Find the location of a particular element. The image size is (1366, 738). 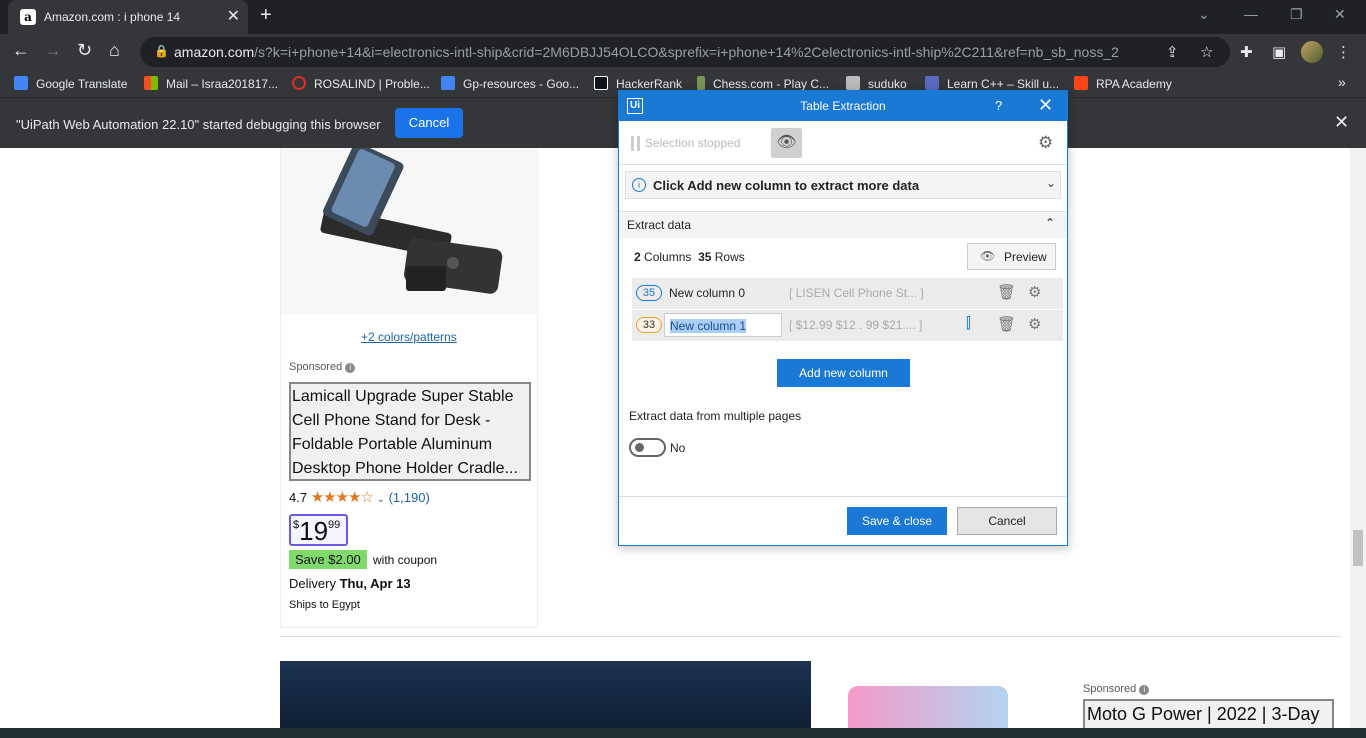

eye-icon: 👁 is located at coordinates (786, 143).